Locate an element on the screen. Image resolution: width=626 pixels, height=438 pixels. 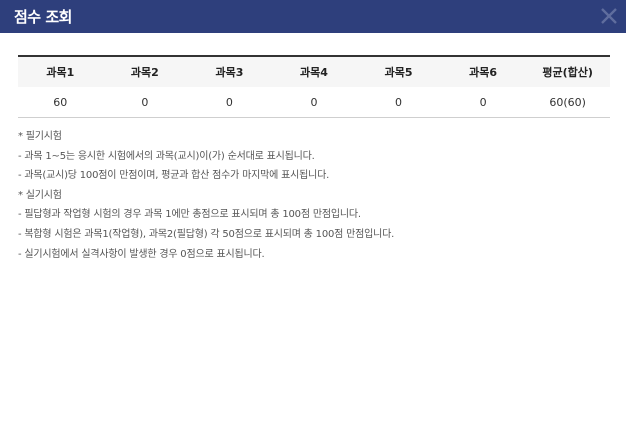
table-row: 60 0 0 0 0 0 60(60) is located at coordinates (314, 102).